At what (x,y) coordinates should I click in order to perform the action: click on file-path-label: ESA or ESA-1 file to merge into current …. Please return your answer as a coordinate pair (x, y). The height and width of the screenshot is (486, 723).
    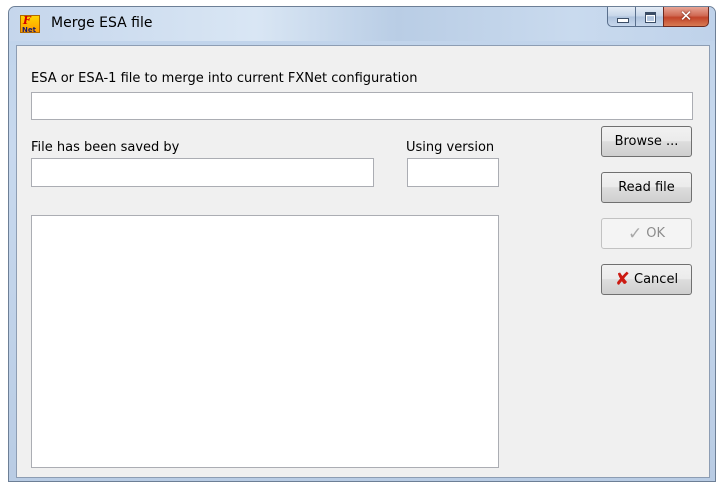
    Looking at the image, I should click on (224, 78).